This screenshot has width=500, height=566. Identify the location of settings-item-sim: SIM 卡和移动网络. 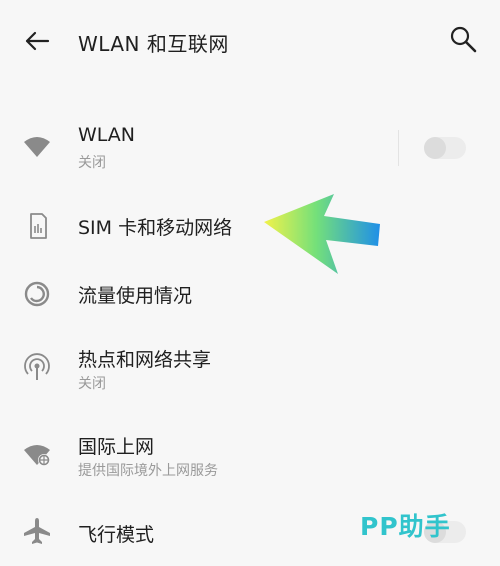
(250, 226).